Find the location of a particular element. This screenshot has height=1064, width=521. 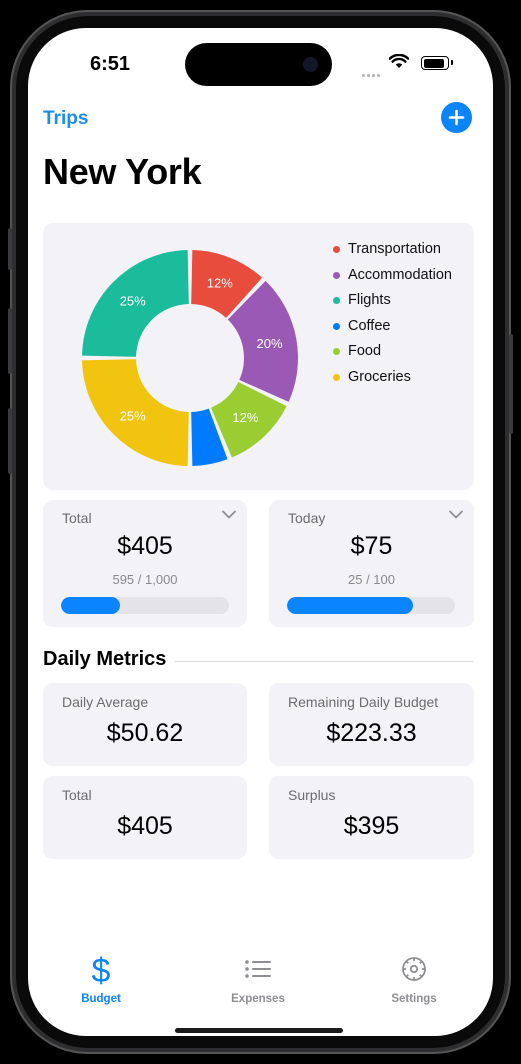

dynamic-island is located at coordinates (258, 64).